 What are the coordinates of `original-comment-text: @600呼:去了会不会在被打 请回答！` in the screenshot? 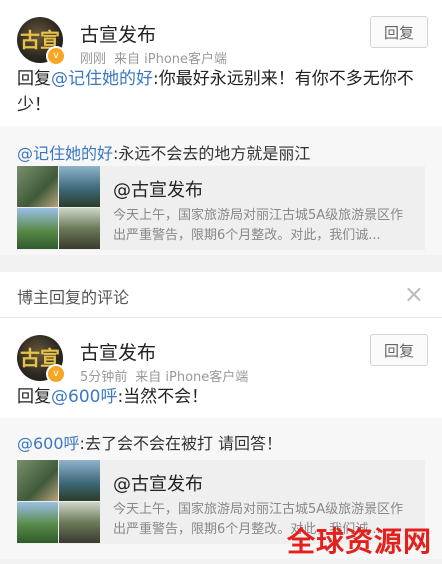 It's located at (150, 443).